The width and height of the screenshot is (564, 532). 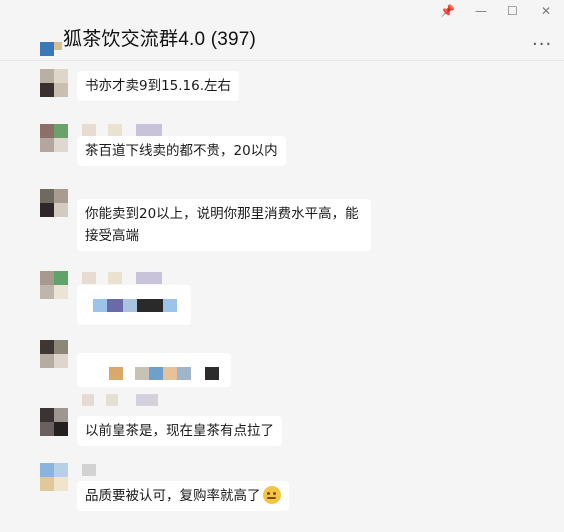 What do you see at coordinates (282, 30) in the screenshot?
I see `chat-title-bar: 狐茶饮交流群4.0 (397) 📌 — ☐ ✕ ···` at bounding box center [282, 30].